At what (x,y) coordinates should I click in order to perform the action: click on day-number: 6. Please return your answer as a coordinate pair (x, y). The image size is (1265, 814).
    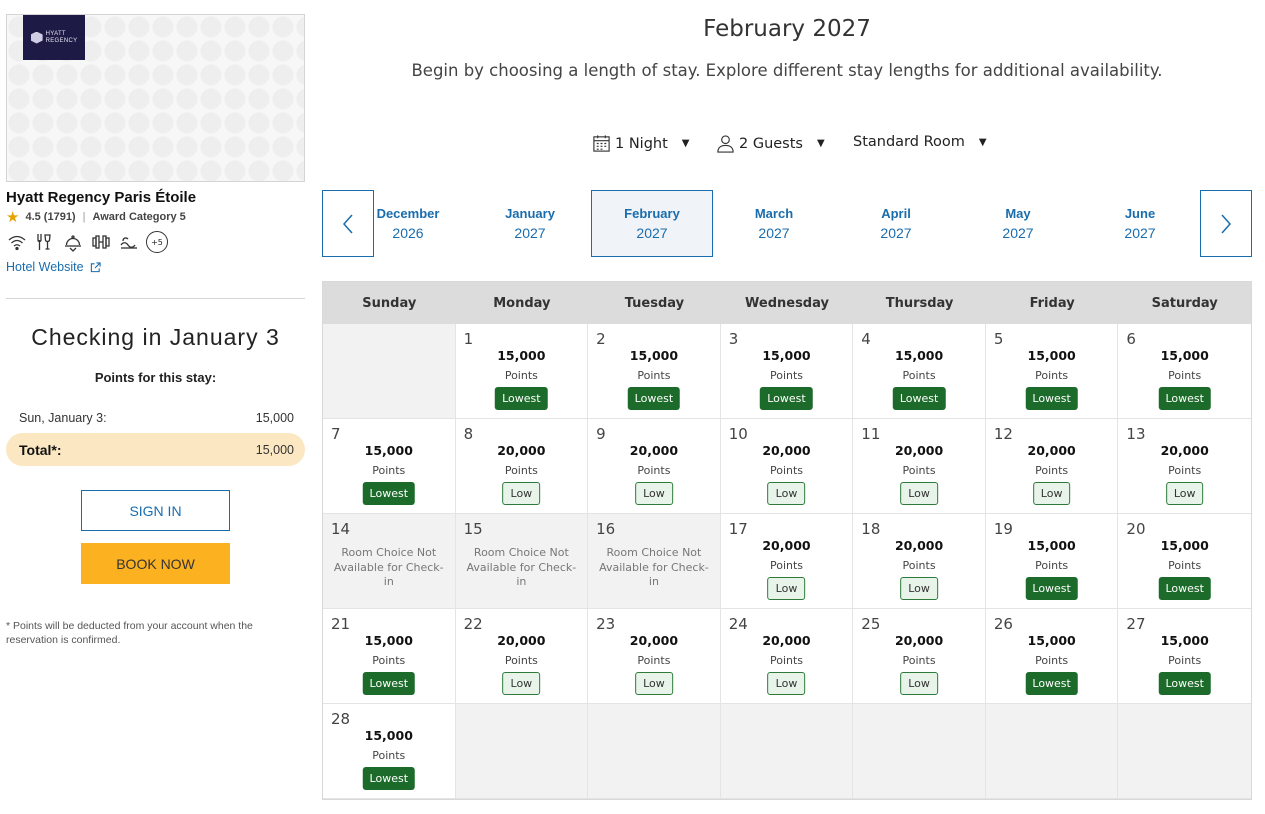
    Looking at the image, I should click on (1131, 339).